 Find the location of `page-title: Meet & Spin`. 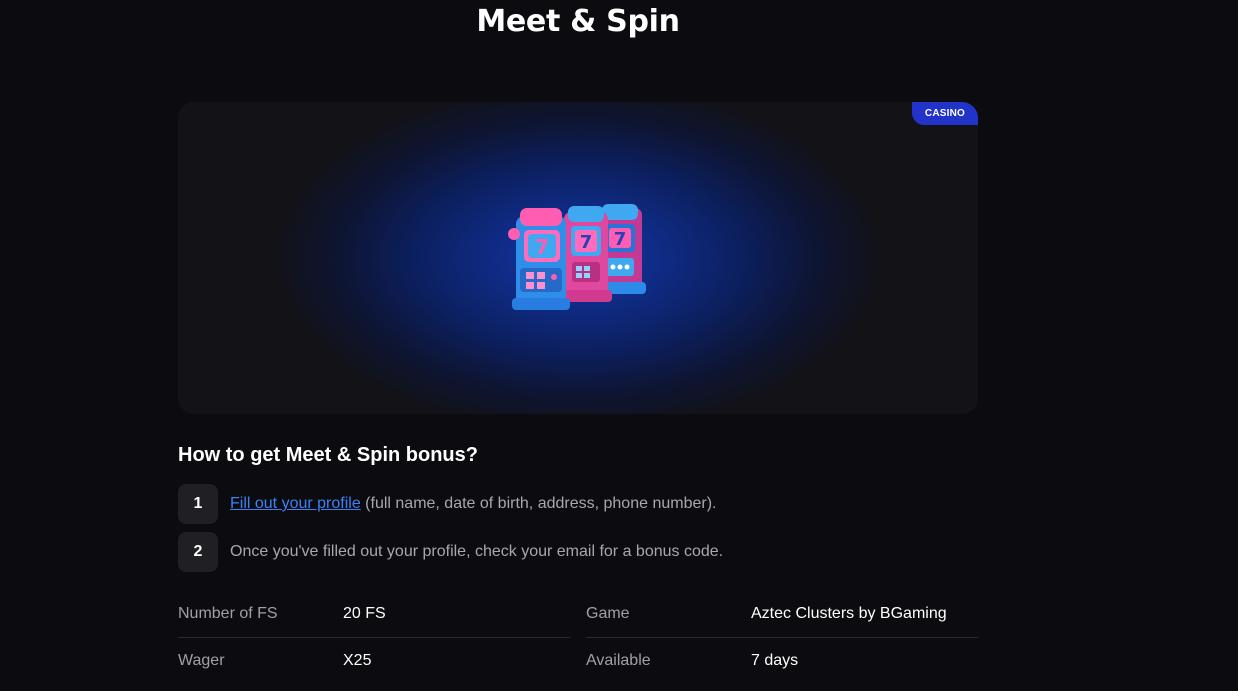

page-title: Meet & Spin is located at coordinates (578, 21).